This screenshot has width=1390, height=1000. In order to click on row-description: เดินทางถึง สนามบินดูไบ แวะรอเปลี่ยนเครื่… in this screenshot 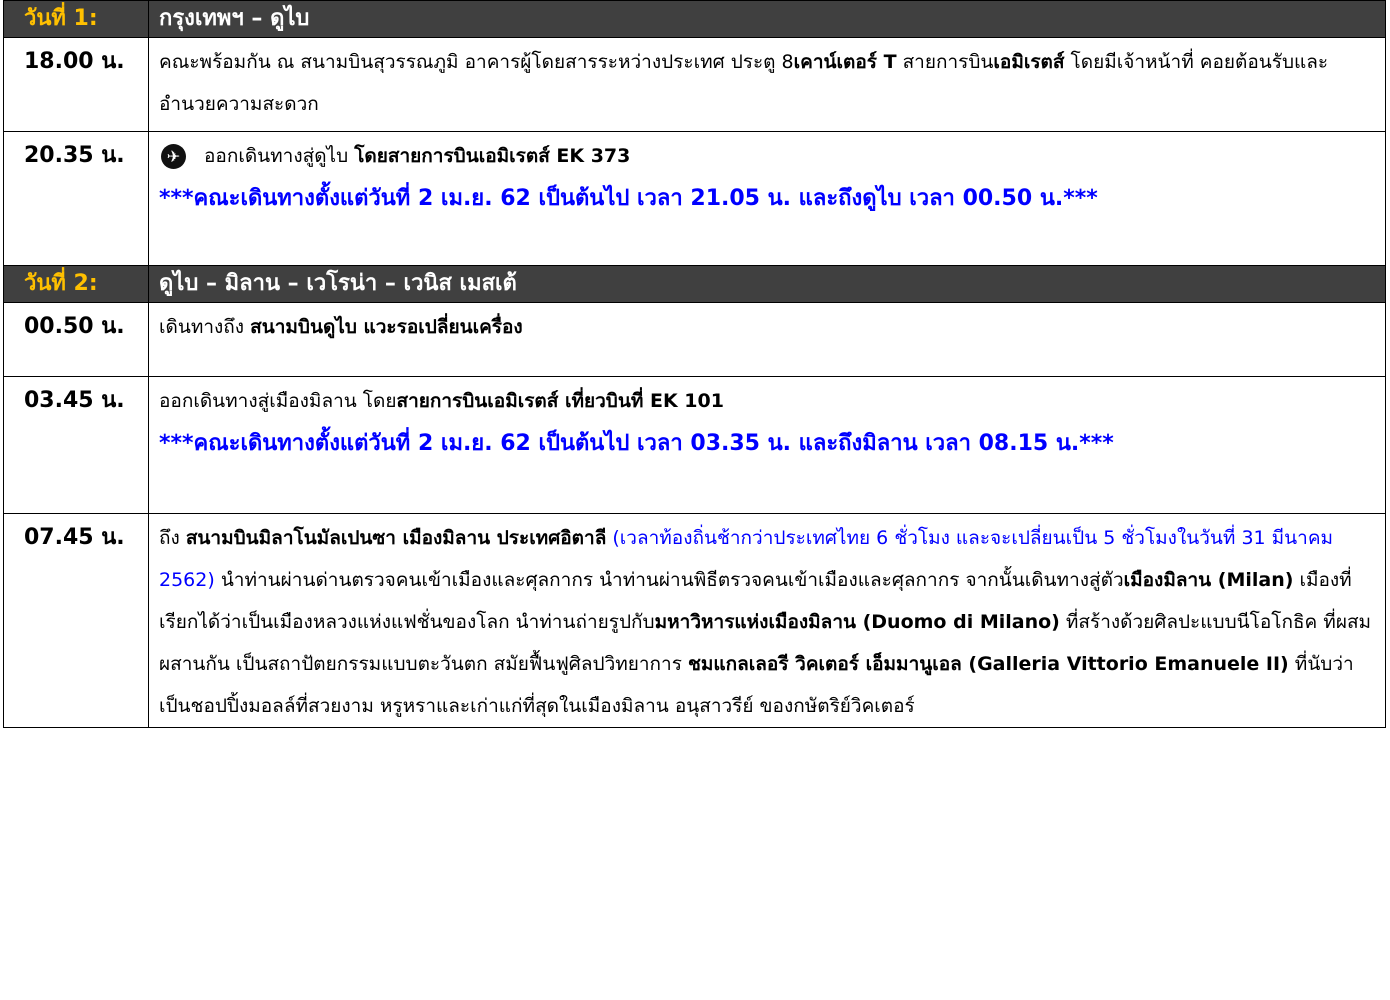, I will do `click(767, 339)`.